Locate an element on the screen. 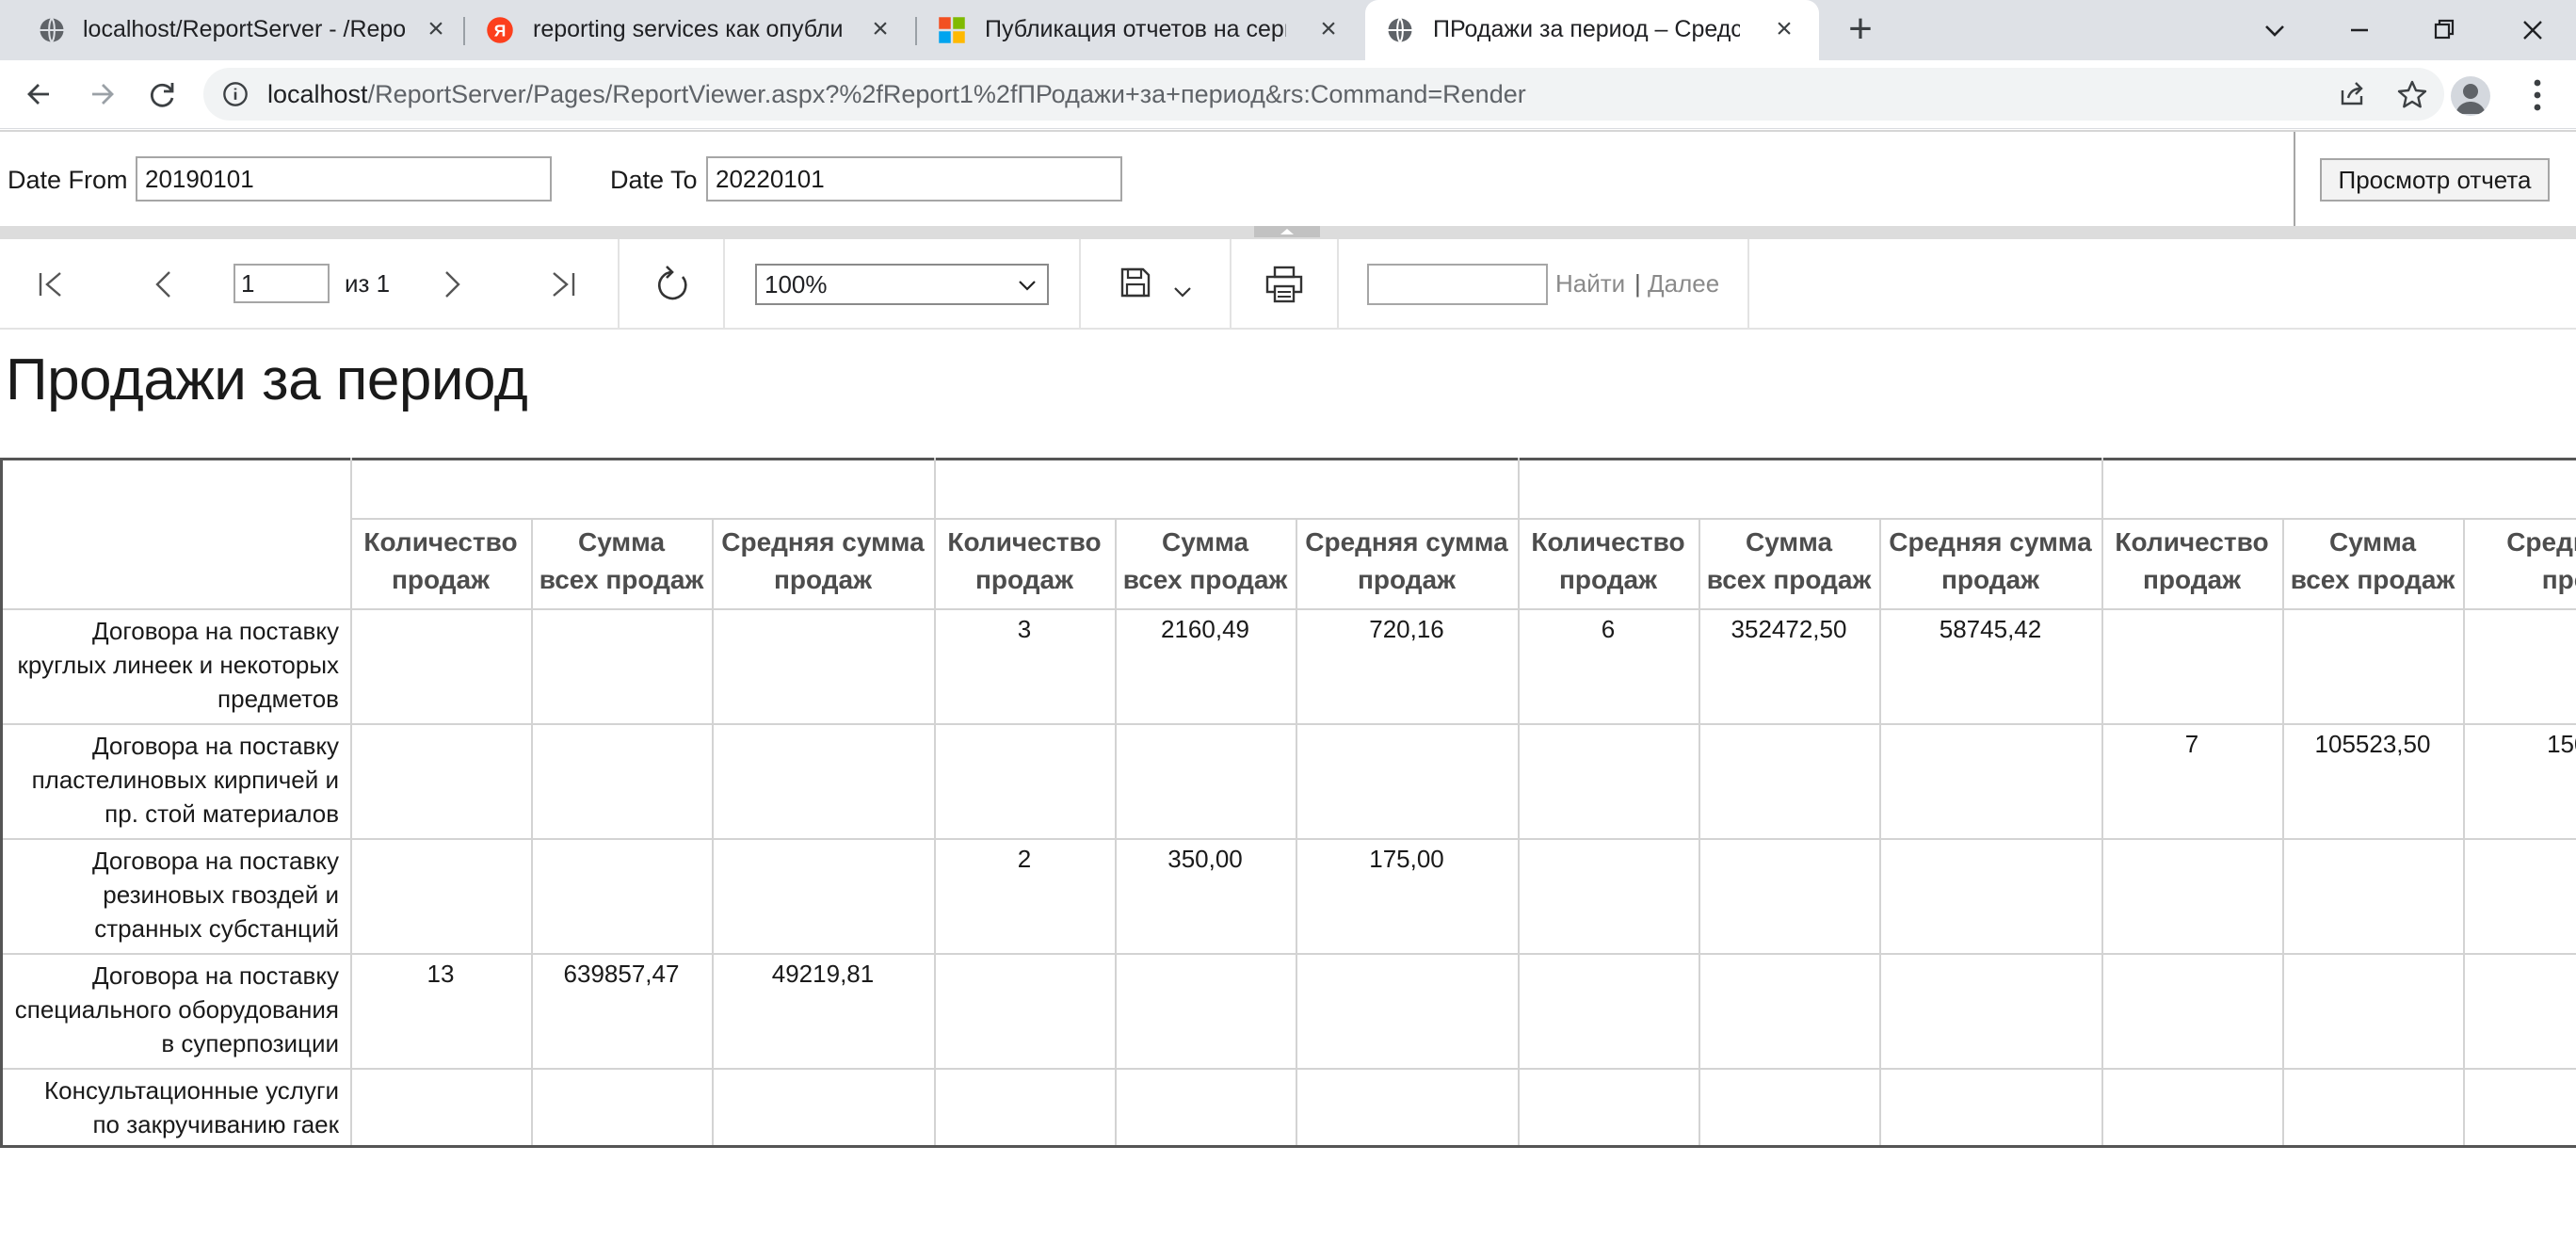  measure-header-line: прод is located at coordinates (2558, 580).